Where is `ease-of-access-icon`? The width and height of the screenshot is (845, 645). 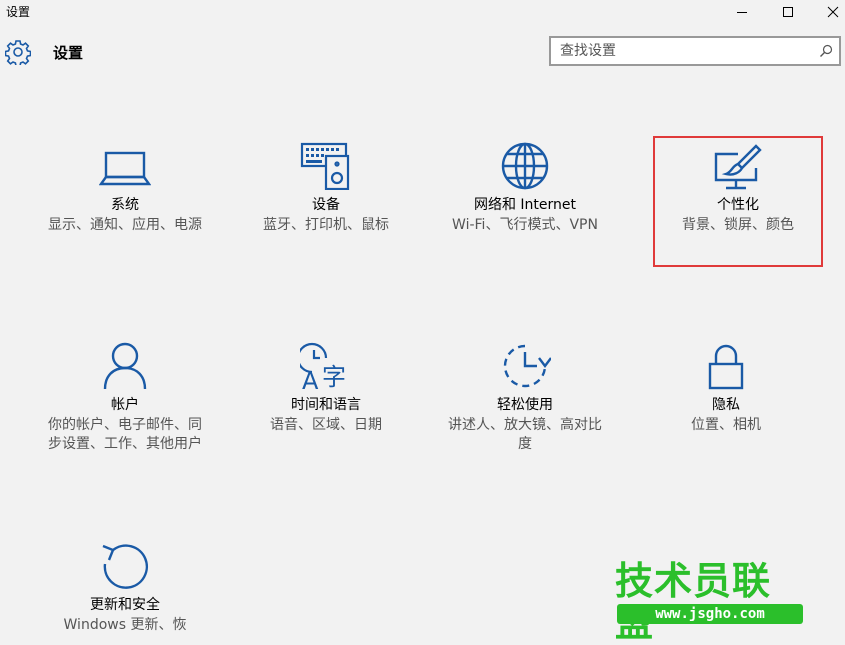 ease-of-access-icon is located at coordinates (527, 366).